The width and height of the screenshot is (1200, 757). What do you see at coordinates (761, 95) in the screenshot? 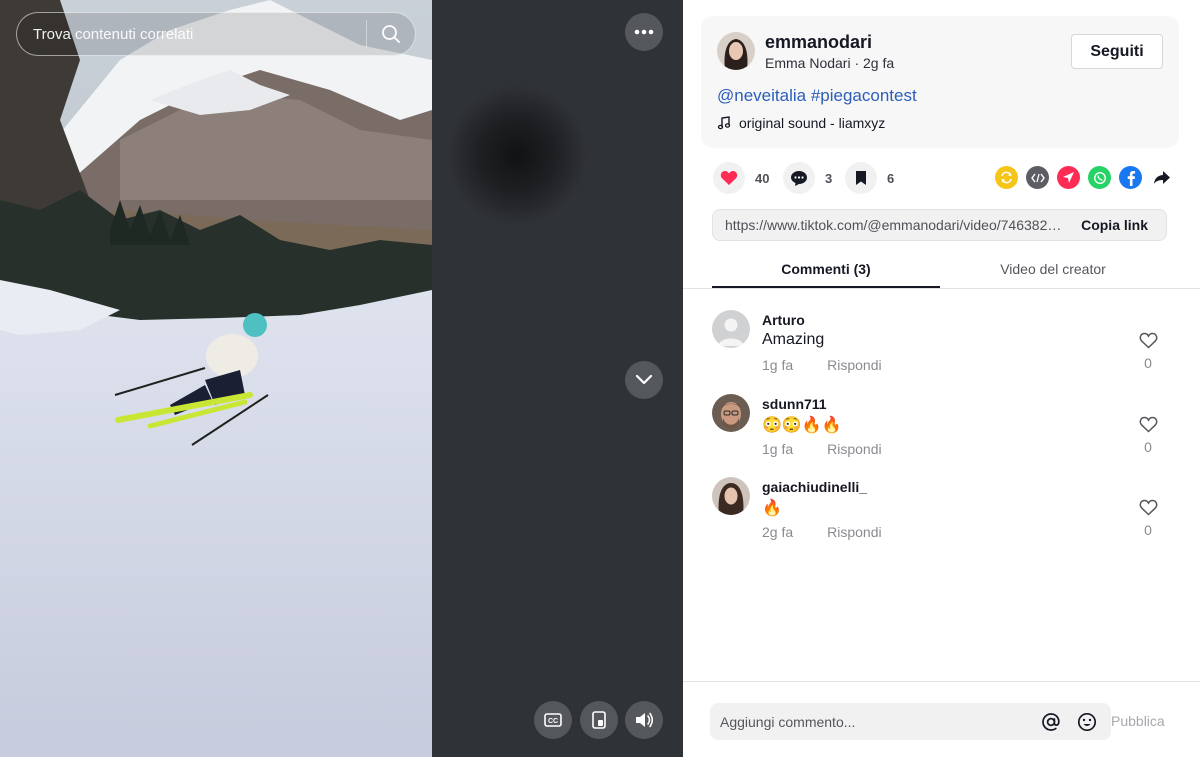
I see `hashtag-link: @neveitalia` at bounding box center [761, 95].